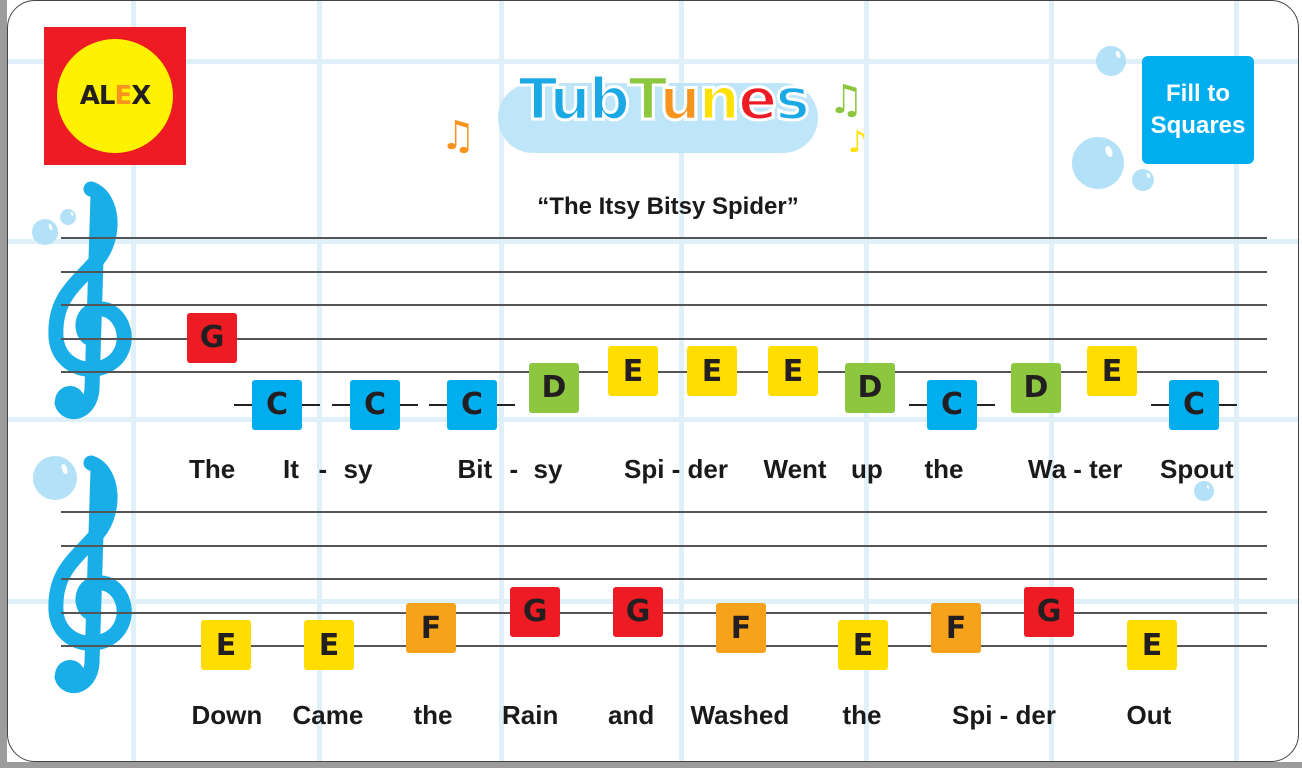  Describe the element at coordinates (867, 469) in the screenshot. I see `lyric-word: up` at that location.